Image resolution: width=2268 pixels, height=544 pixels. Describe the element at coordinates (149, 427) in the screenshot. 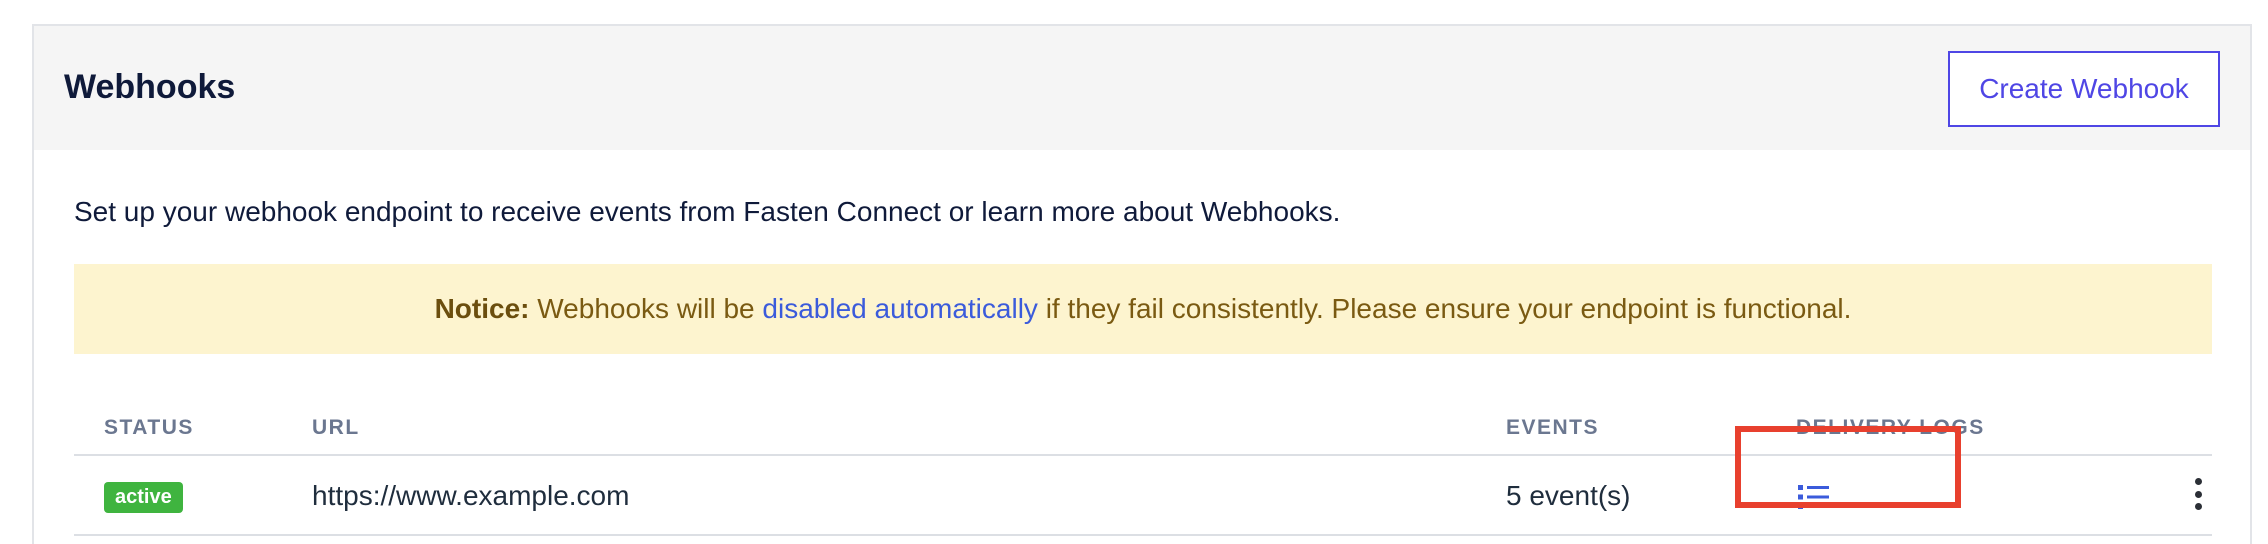

I see `column-header-status: STATUS` at that location.